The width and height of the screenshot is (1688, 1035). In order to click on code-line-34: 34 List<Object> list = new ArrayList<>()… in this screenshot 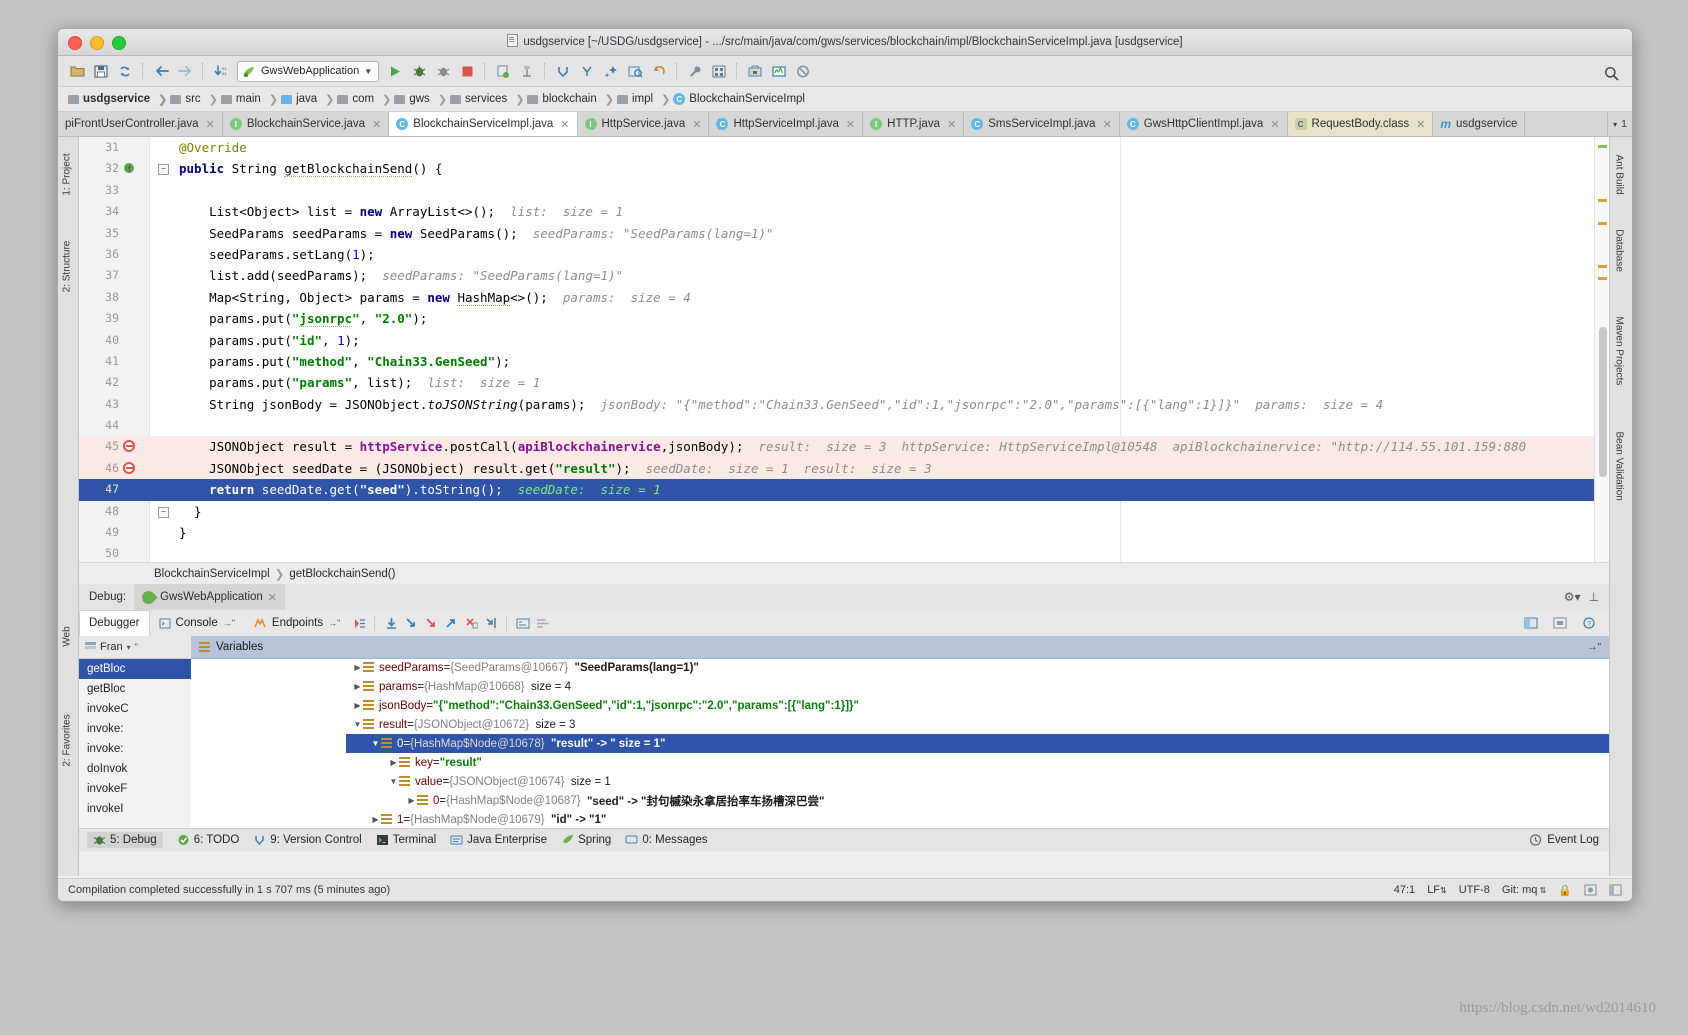, I will do `click(844, 211)`.